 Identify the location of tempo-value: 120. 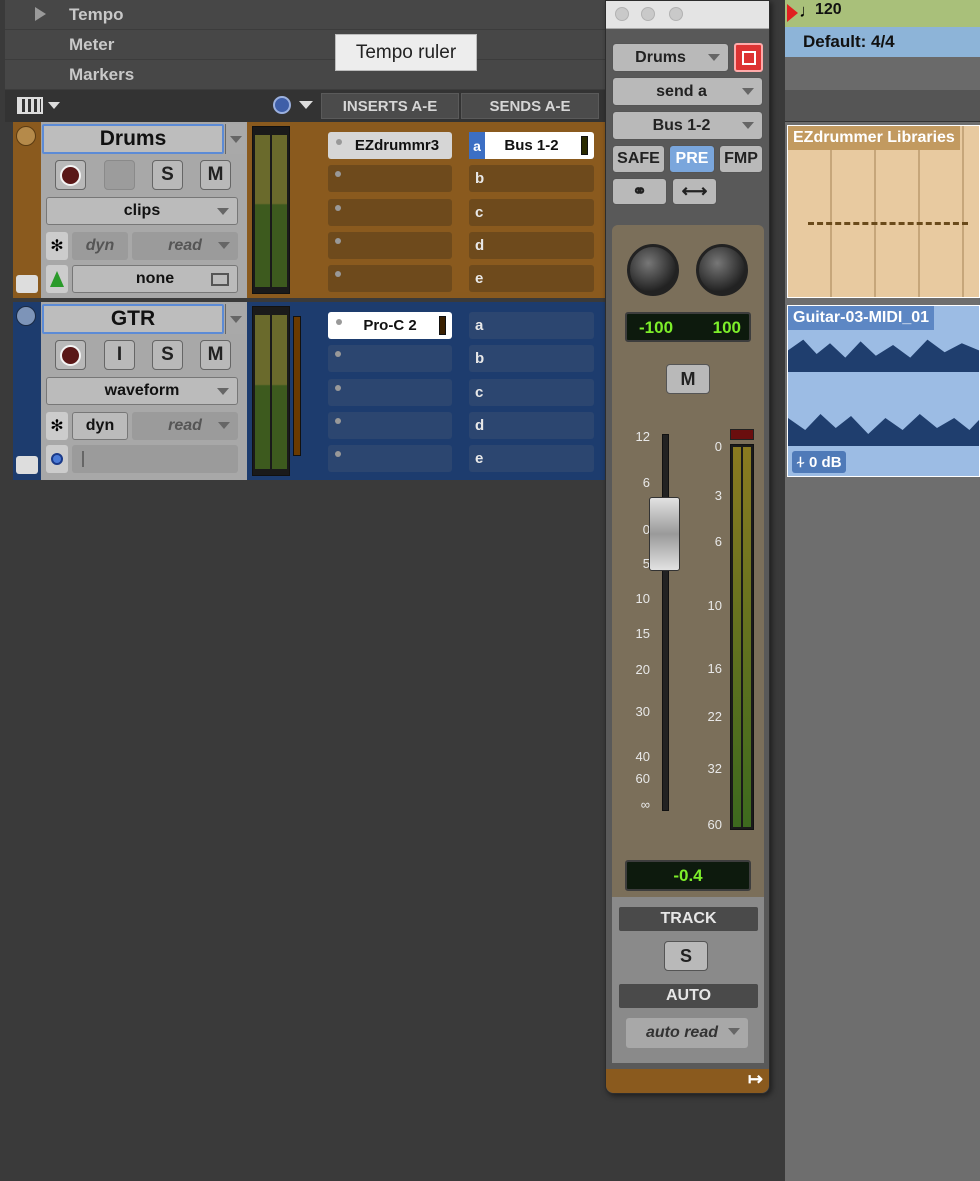
(828, 9).